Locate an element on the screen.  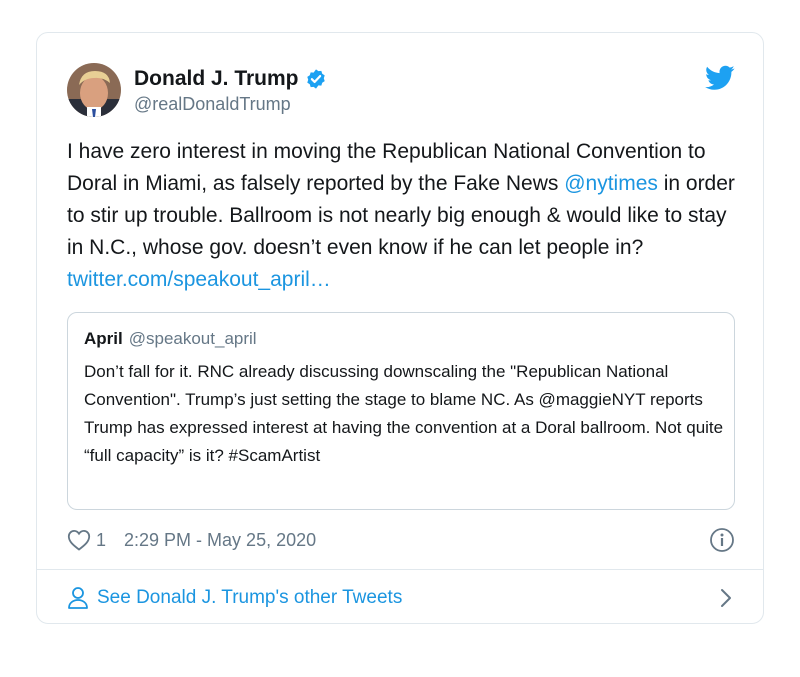
see-other-tweets-link: See Donald J. Trump's other Tweets is located at coordinates (401, 598).